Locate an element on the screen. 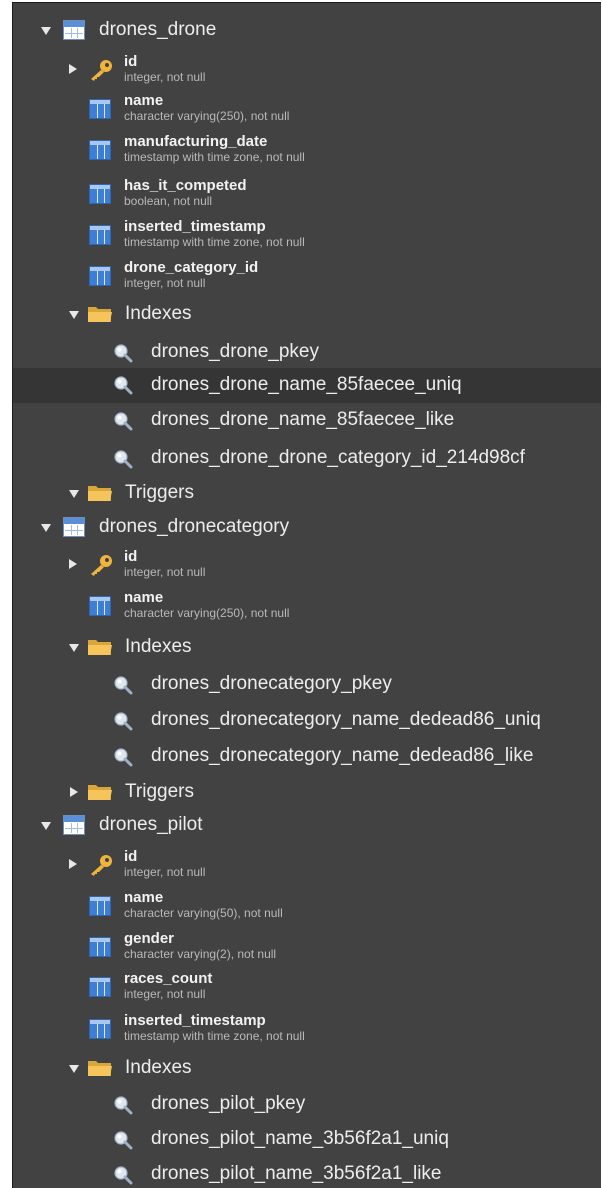 Image resolution: width=602 pixels, height=1188 pixels. index-row: drones_drone_name_85faecee_like is located at coordinates (307, 421).